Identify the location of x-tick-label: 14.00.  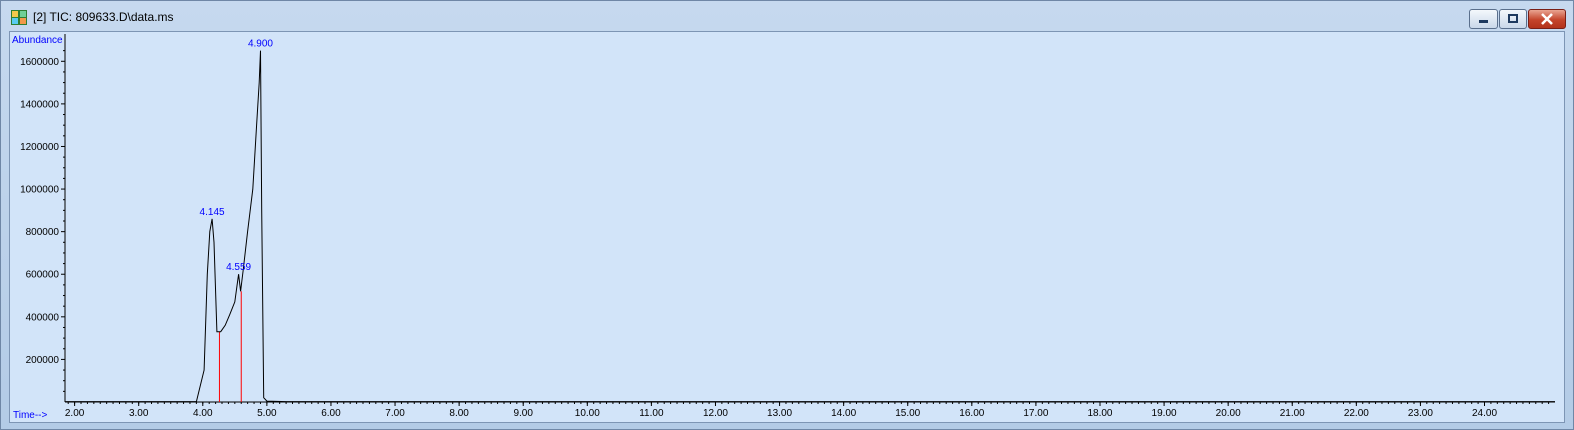
(843, 413).